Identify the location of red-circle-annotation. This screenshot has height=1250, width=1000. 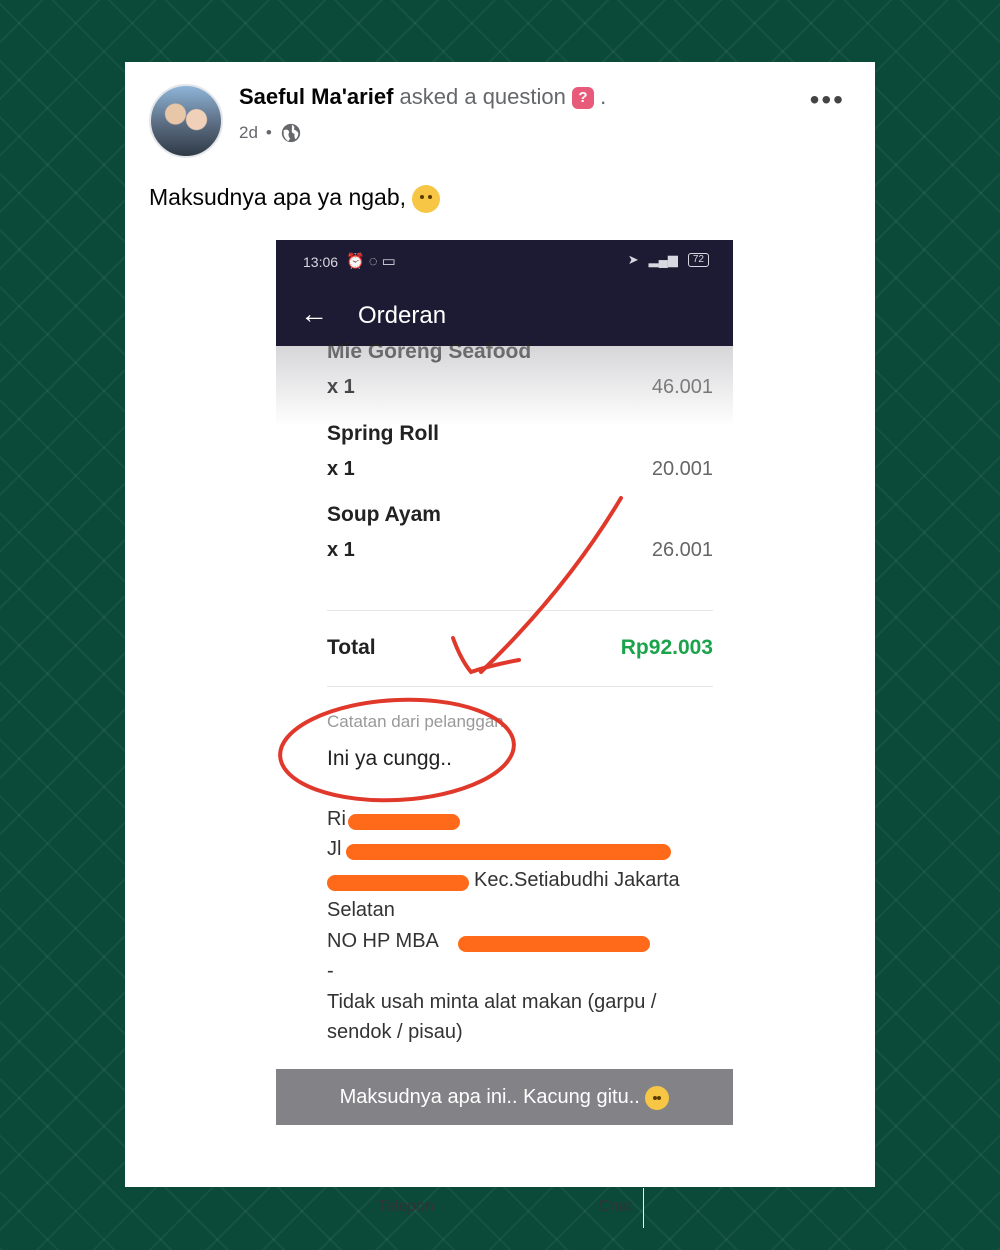
(397, 750).